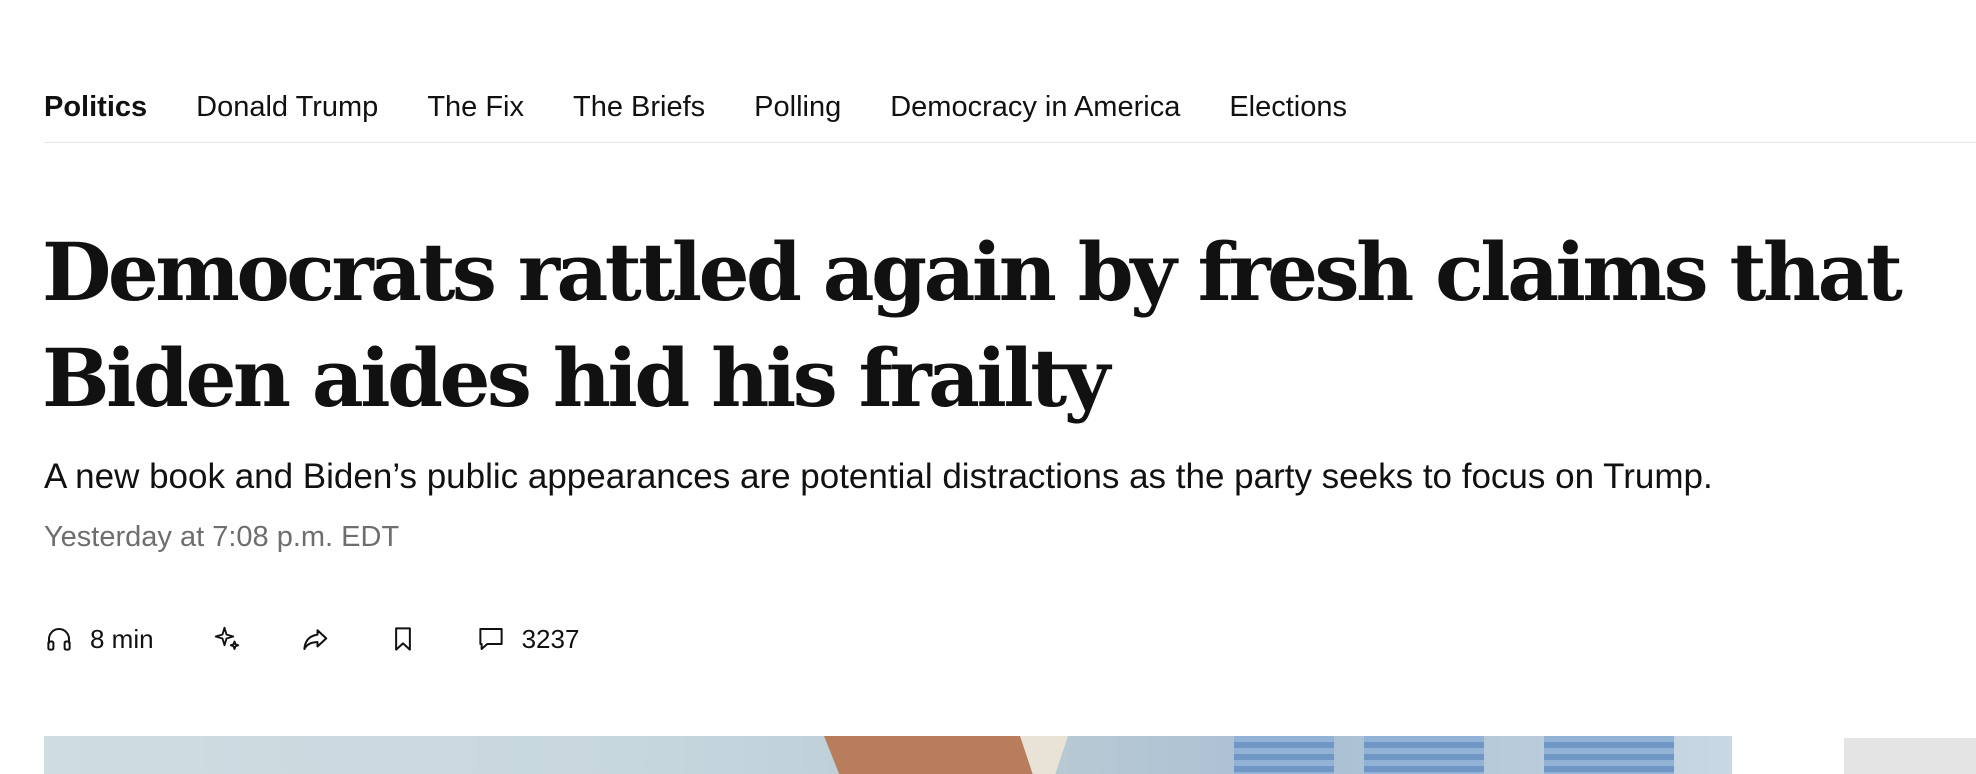 The width and height of the screenshot is (1976, 774). I want to click on article-action-bar: 8 min 3237, so click(311, 639).